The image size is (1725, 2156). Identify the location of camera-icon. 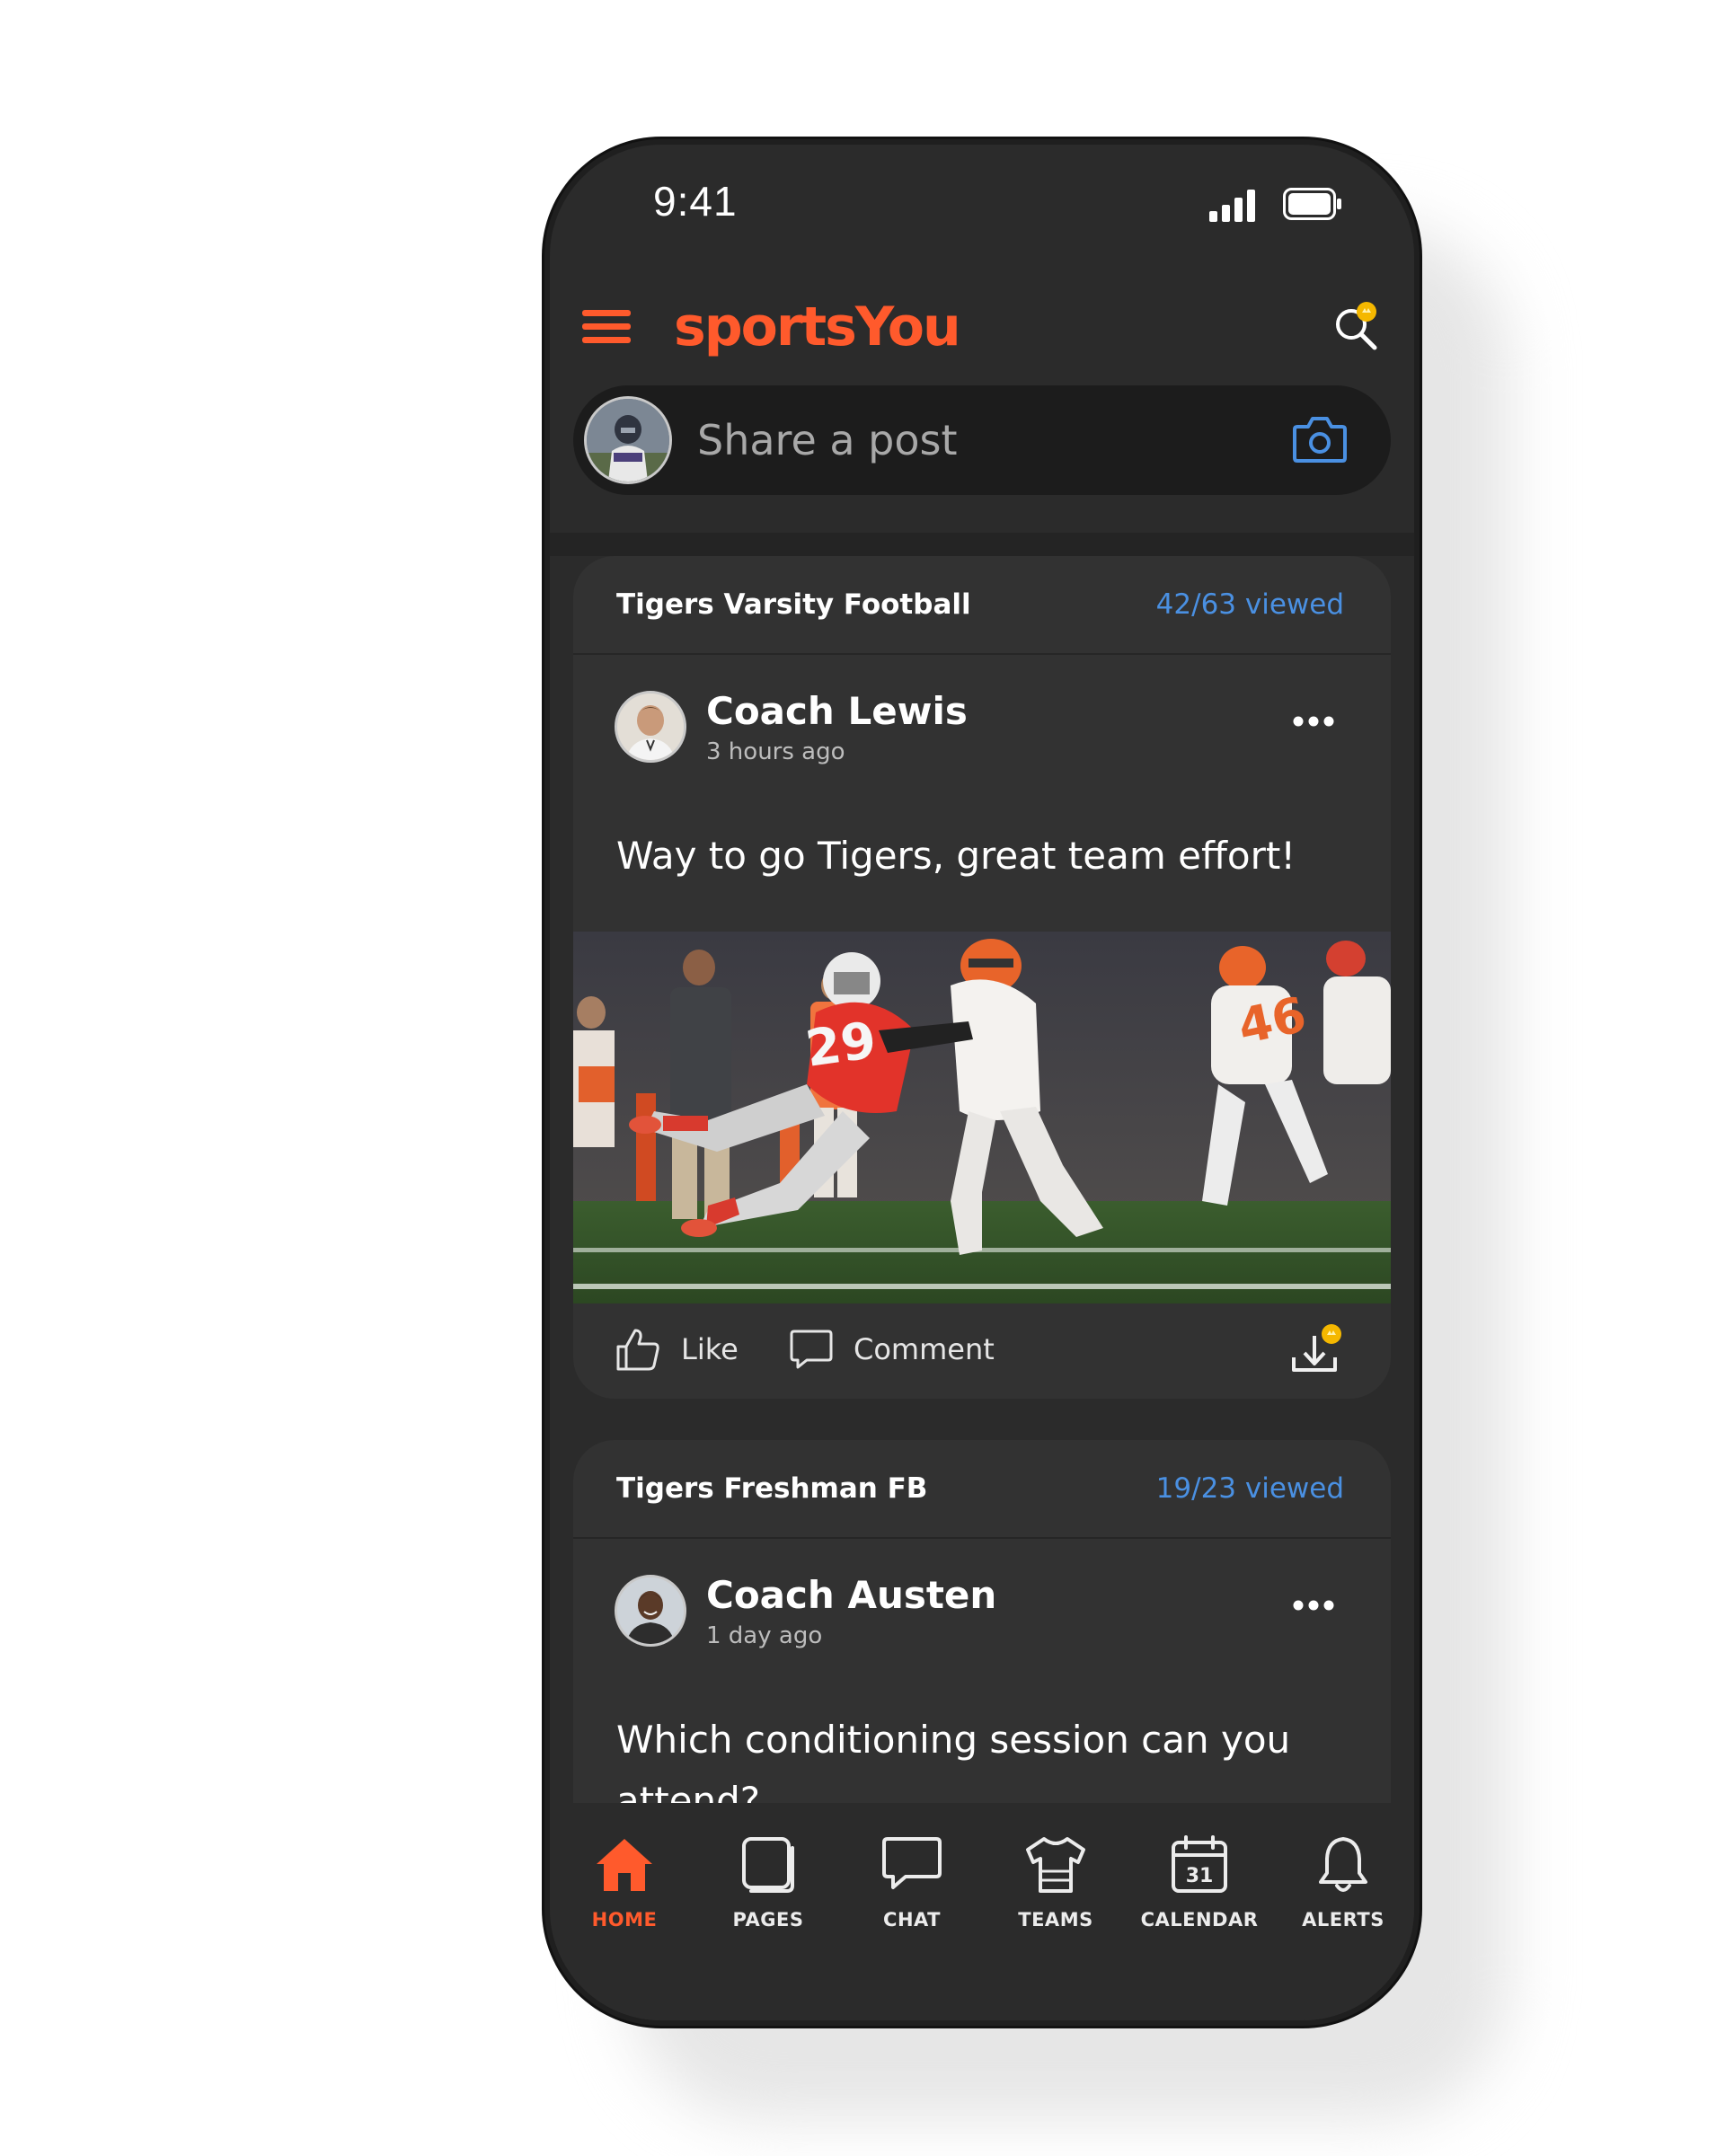
(1320, 439).